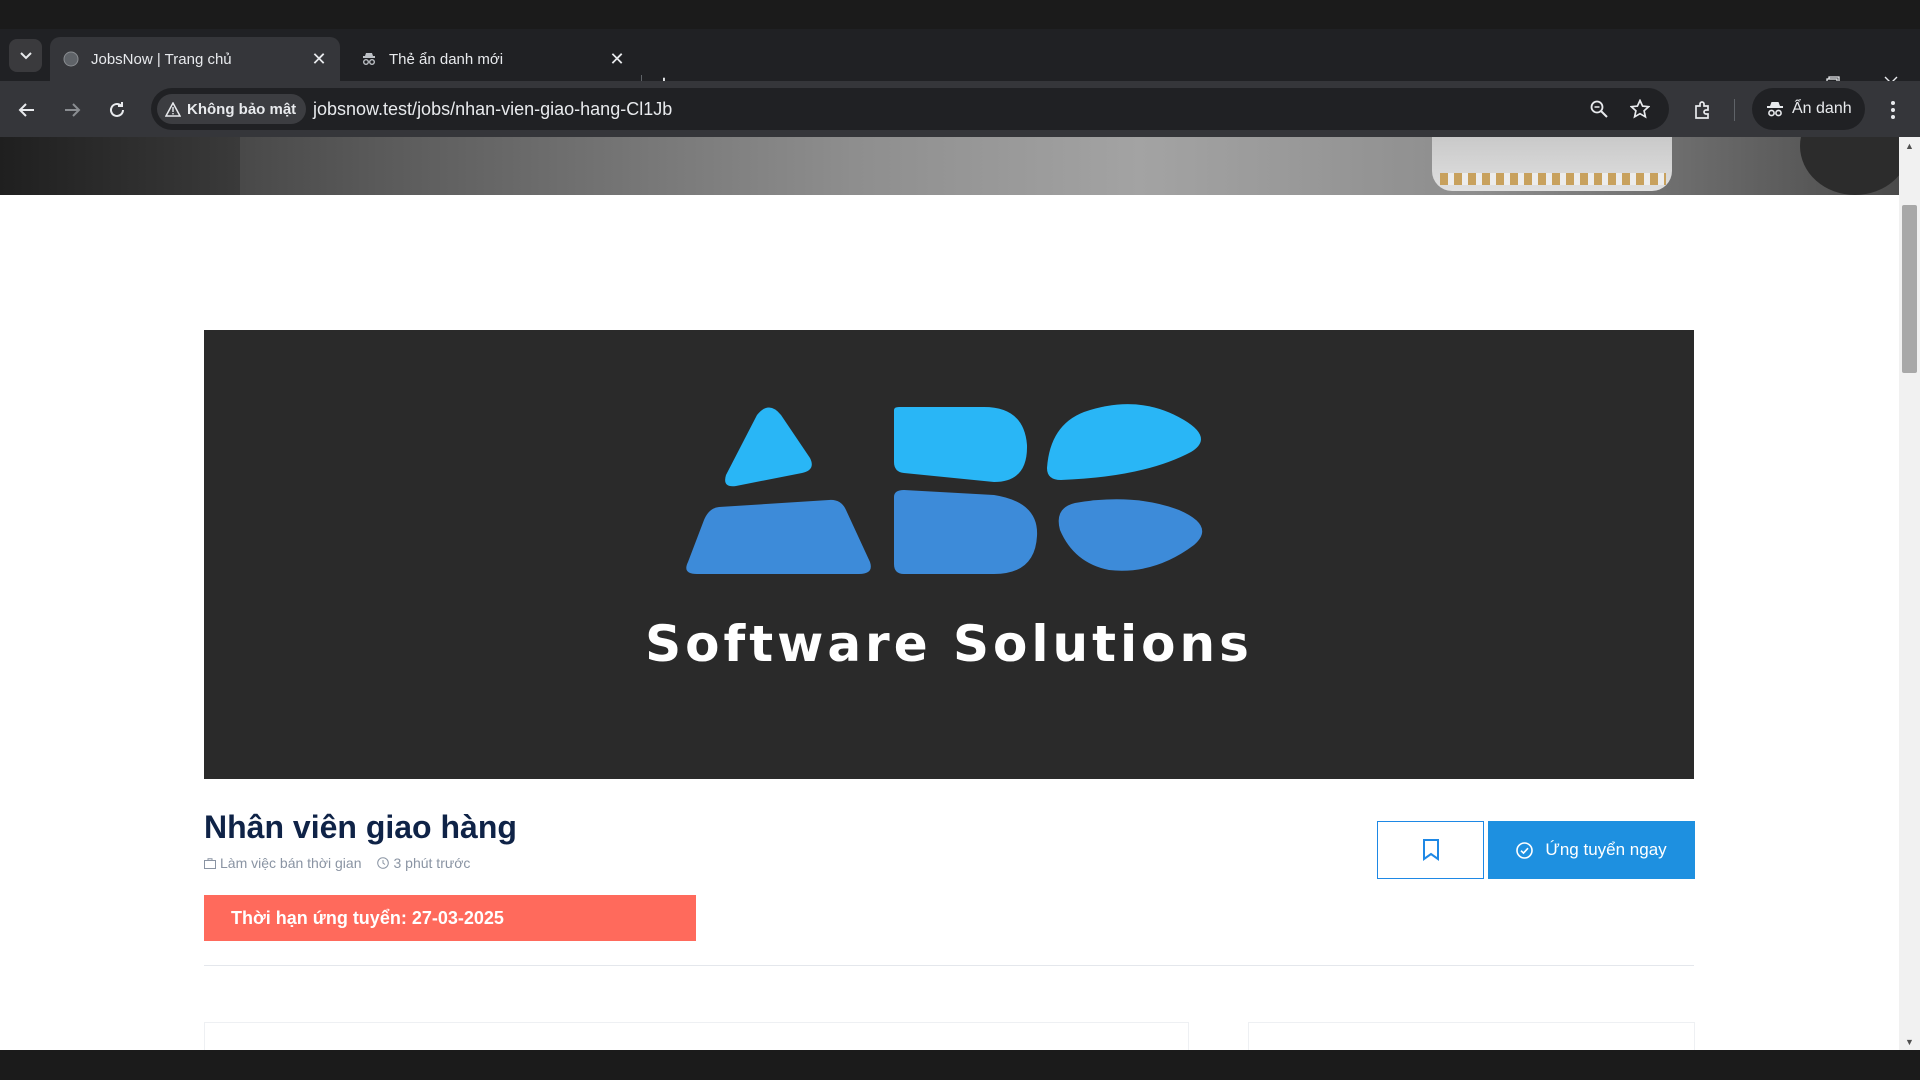  What do you see at coordinates (1893, 110) in the screenshot?
I see `menu-icon` at bounding box center [1893, 110].